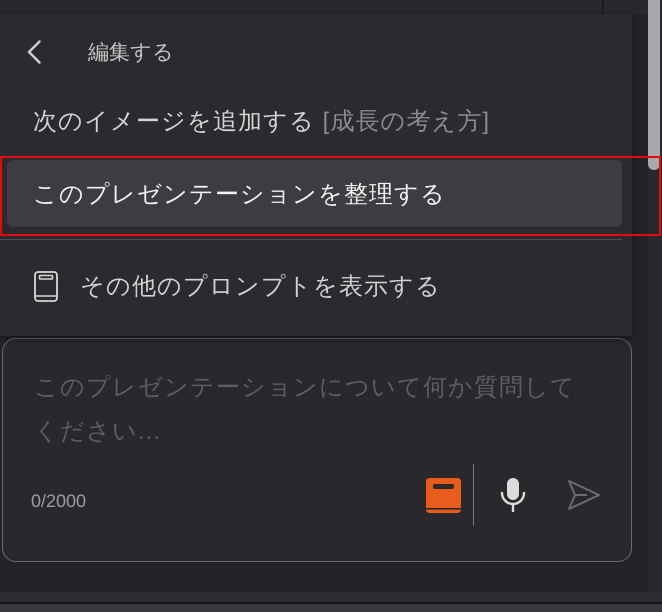 This screenshot has height=612, width=662. What do you see at coordinates (513, 495) in the screenshot?
I see `microphone-icon` at bounding box center [513, 495].